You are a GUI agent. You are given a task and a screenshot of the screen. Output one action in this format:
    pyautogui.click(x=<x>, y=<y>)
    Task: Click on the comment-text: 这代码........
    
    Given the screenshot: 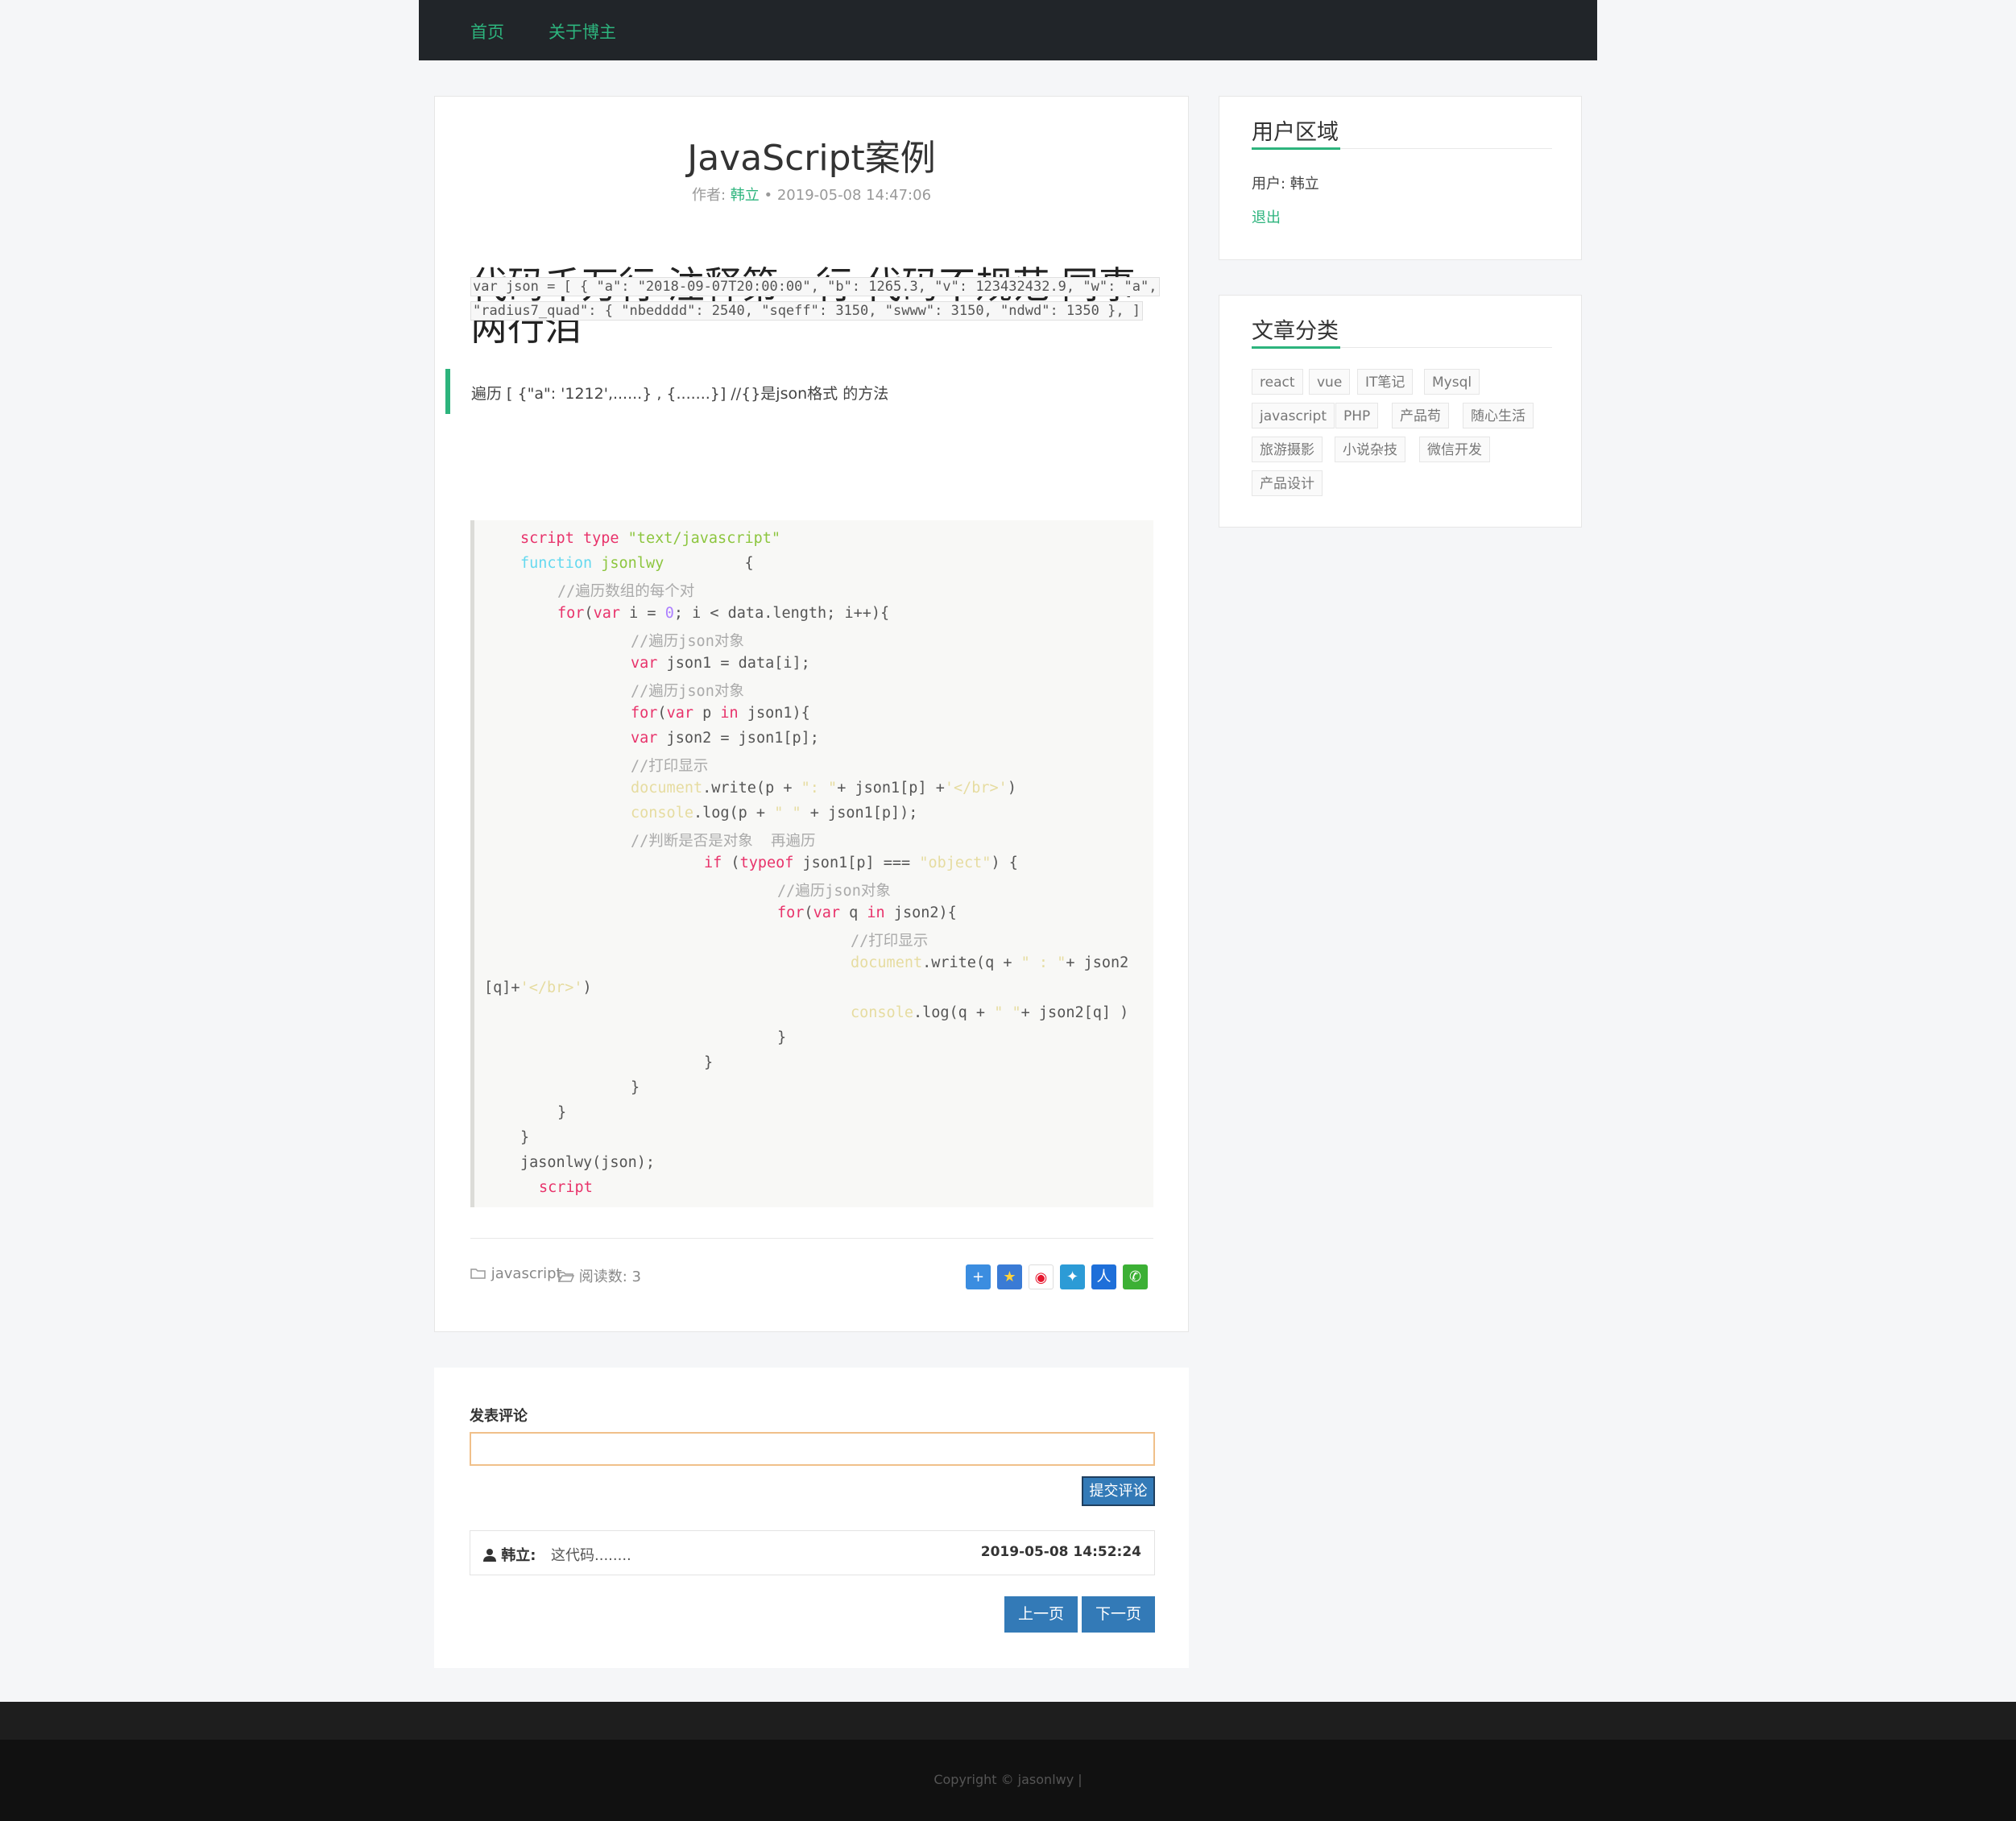 What is the action you would take?
    pyautogui.click(x=591, y=1555)
    